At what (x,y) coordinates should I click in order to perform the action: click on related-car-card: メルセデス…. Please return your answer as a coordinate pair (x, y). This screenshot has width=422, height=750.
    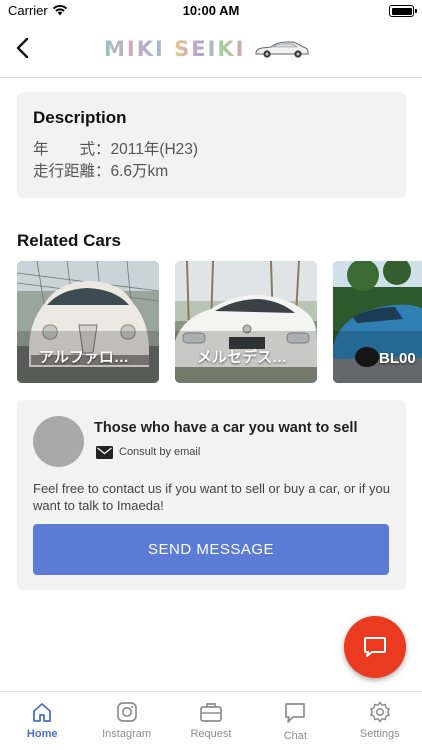
    Looking at the image, I should click on (246, 322).